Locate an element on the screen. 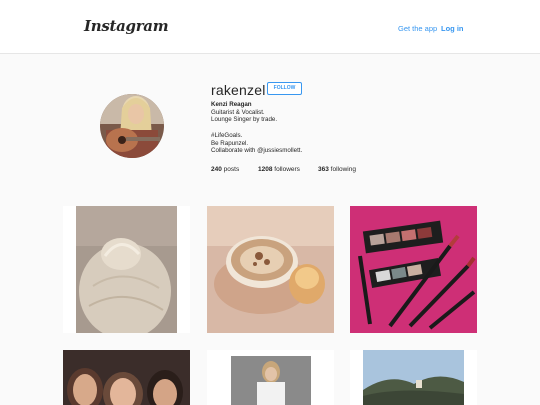  bio-line: Be Rapunzel. is located at coordinates (230, 143).